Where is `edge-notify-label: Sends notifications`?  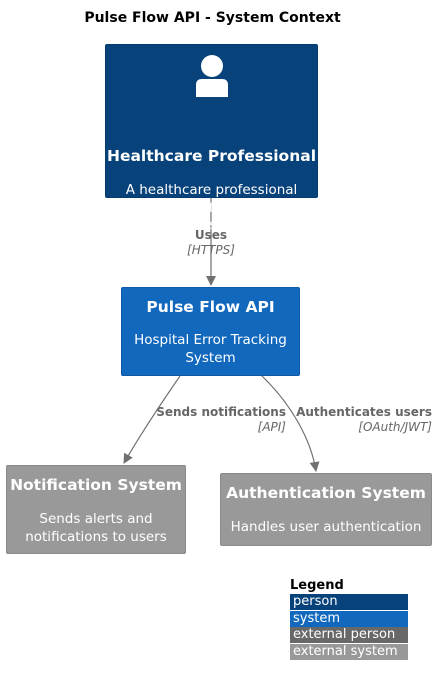
edge-notify-label: Sends notifications is located at coordinates (221, 412).